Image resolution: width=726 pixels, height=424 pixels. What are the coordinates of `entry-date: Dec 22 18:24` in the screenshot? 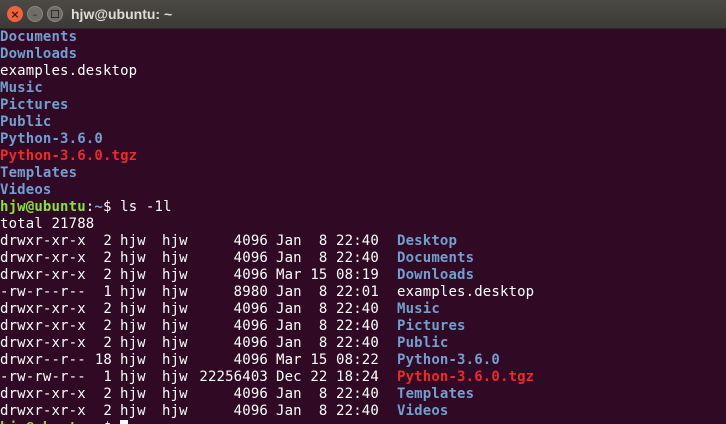 It's located at (327, 377).